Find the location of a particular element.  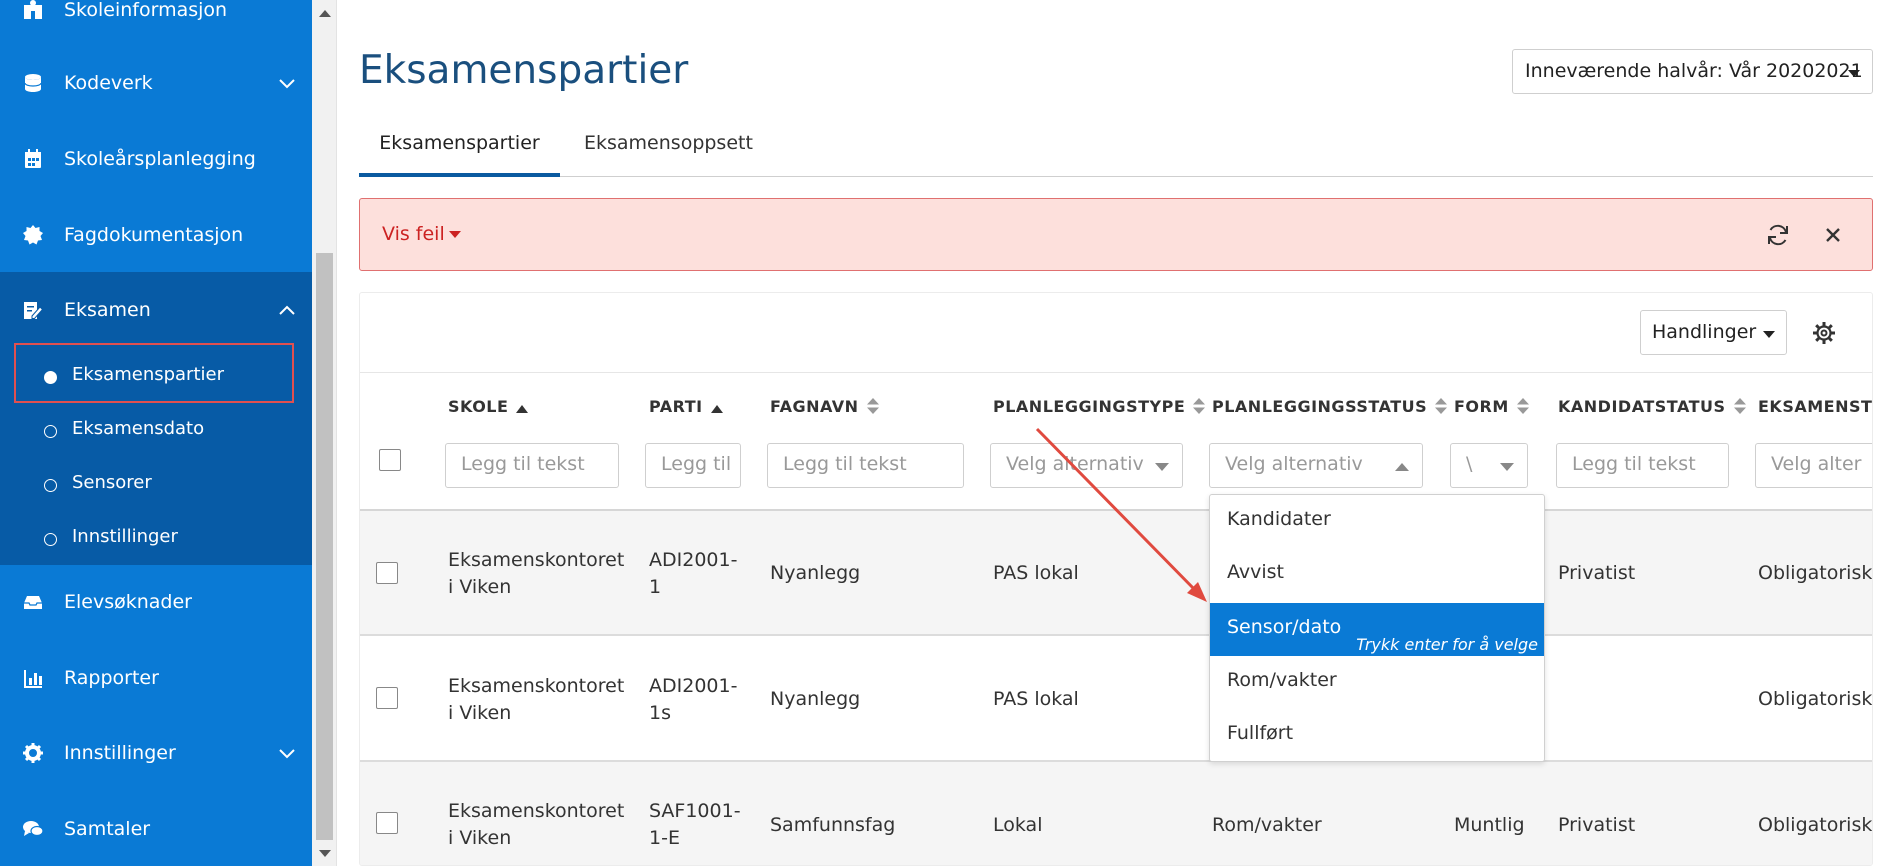

scrollbar-thumb is located at coordinates (324, 546).